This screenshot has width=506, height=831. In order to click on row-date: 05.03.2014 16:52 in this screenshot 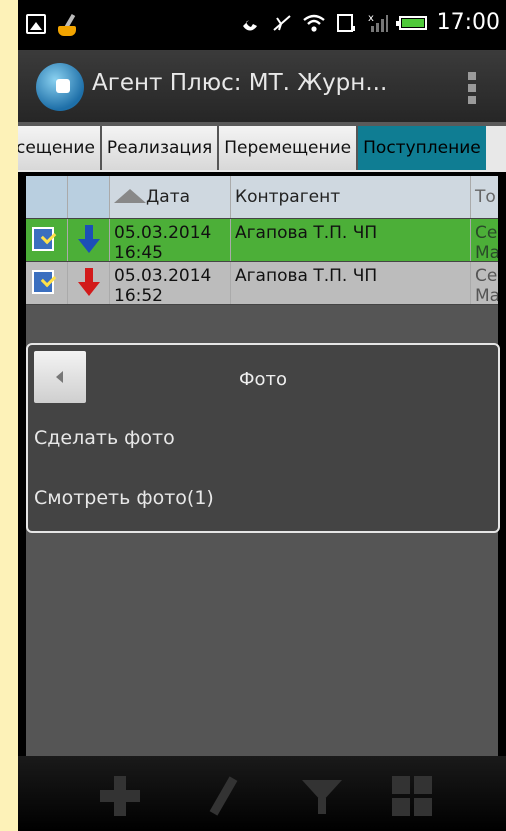, I will do `click(163, 285)`.